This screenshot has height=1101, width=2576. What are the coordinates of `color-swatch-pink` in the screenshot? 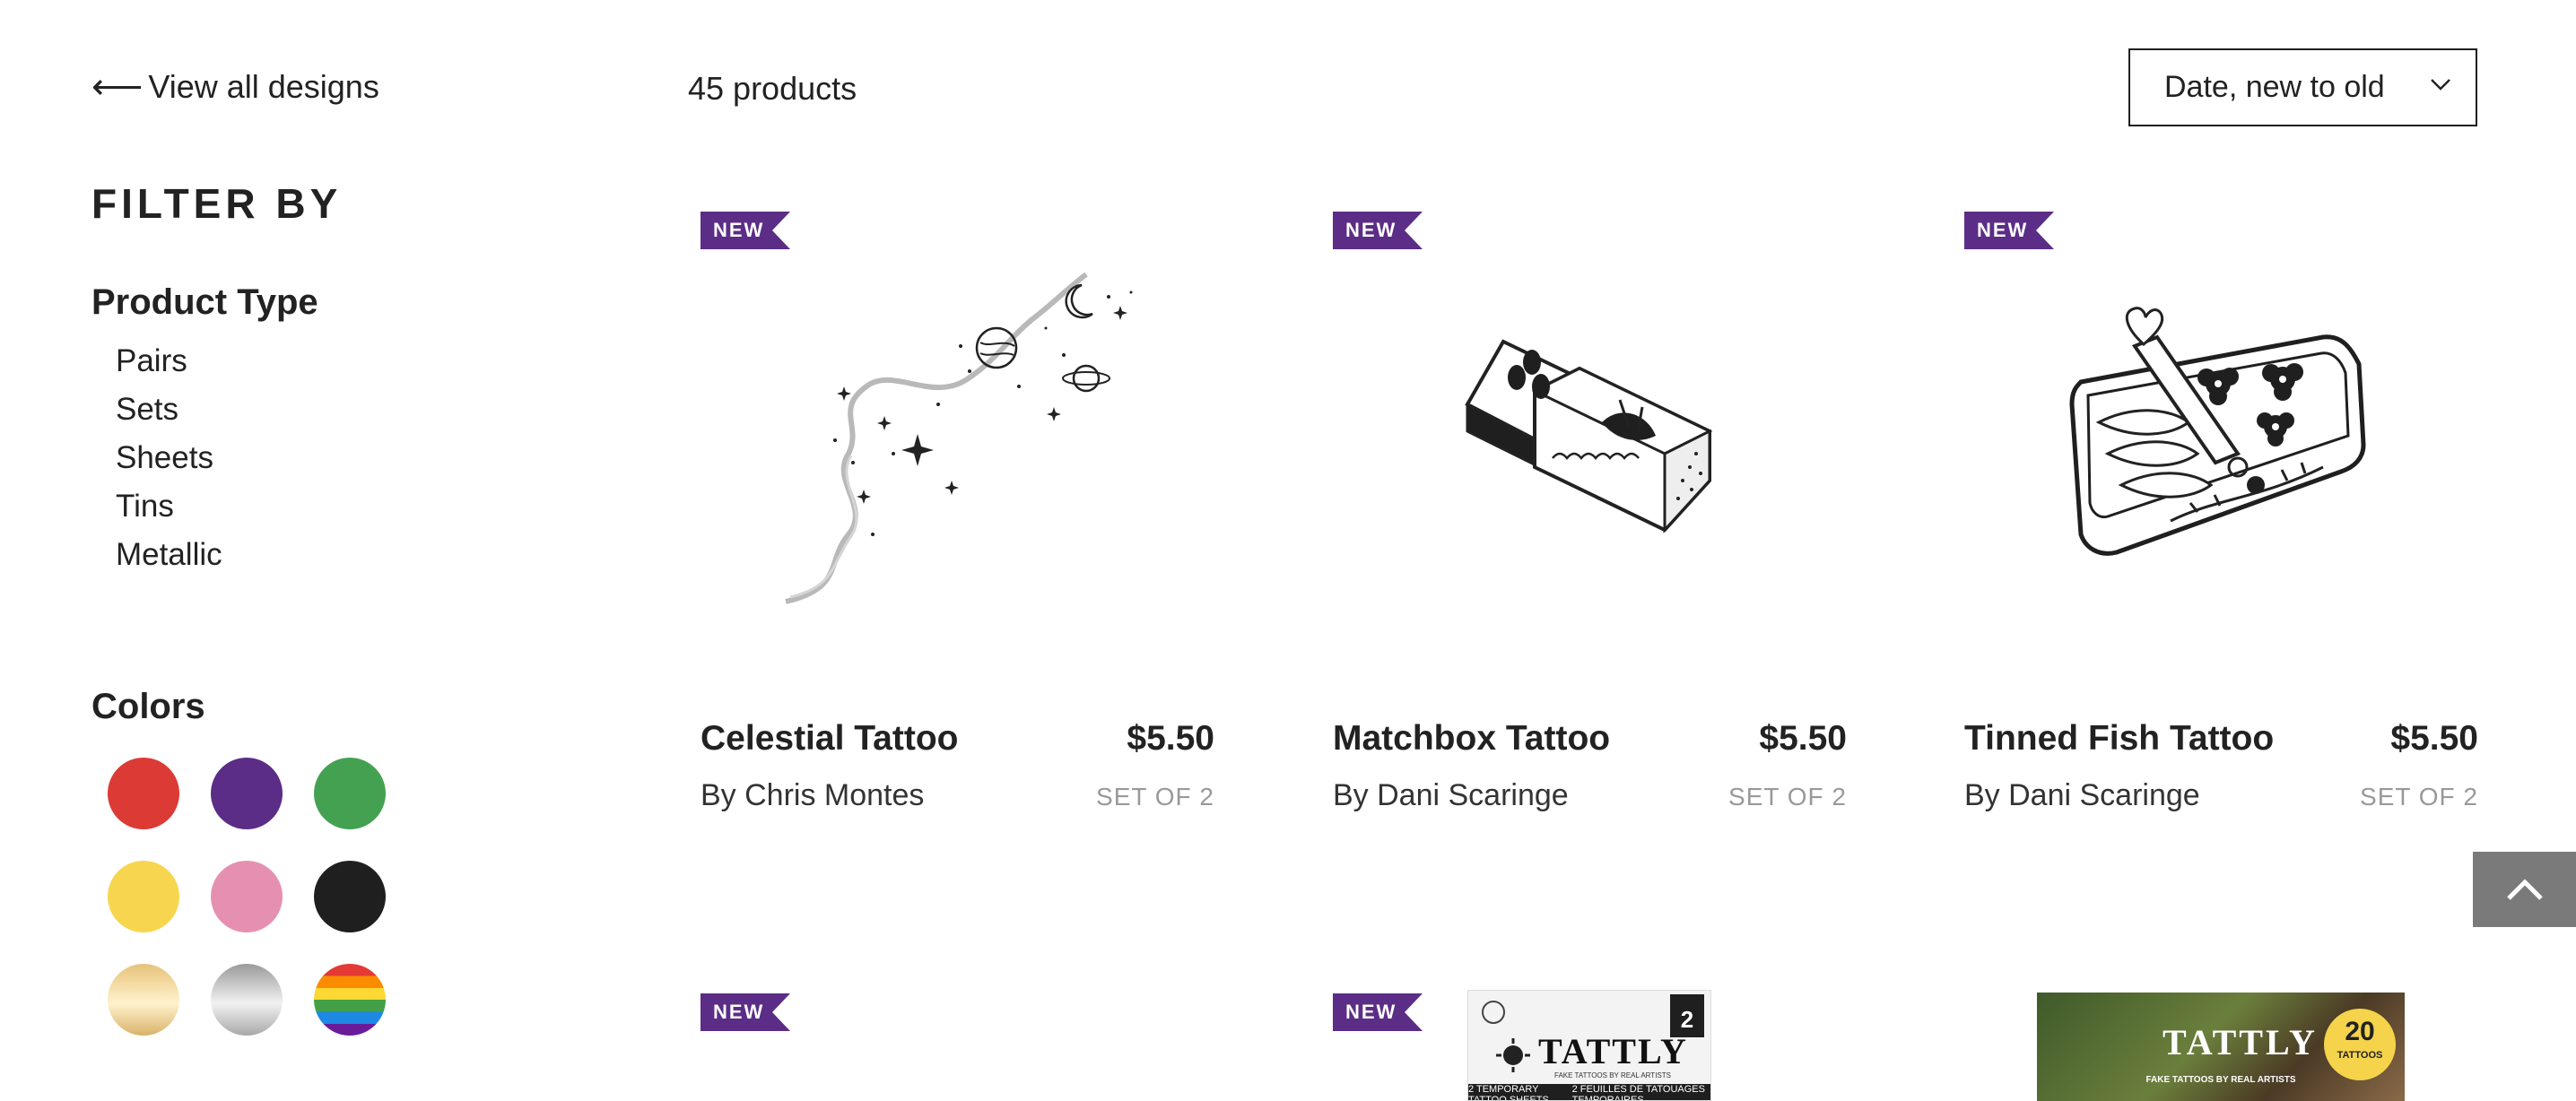 It's located at (247, 896).